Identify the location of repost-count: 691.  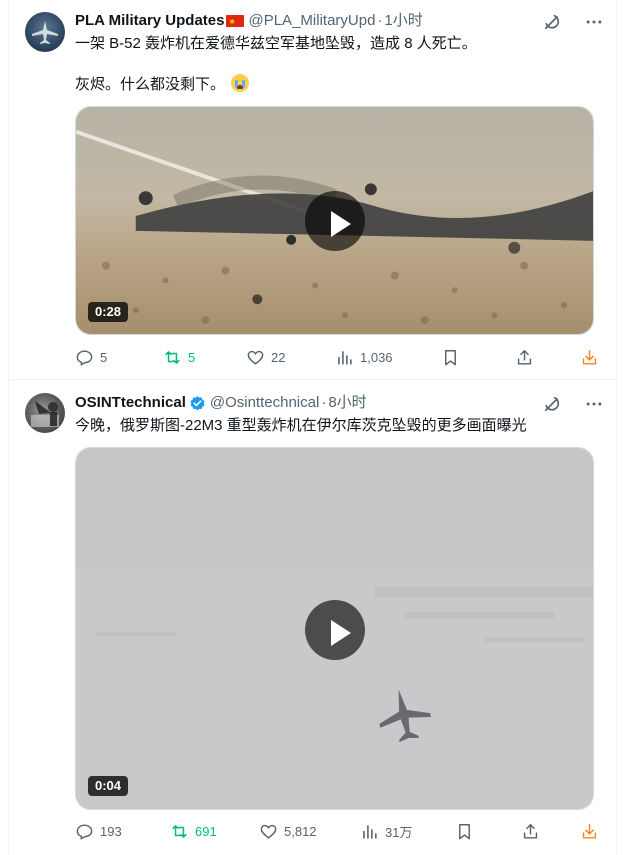
(206, 831).